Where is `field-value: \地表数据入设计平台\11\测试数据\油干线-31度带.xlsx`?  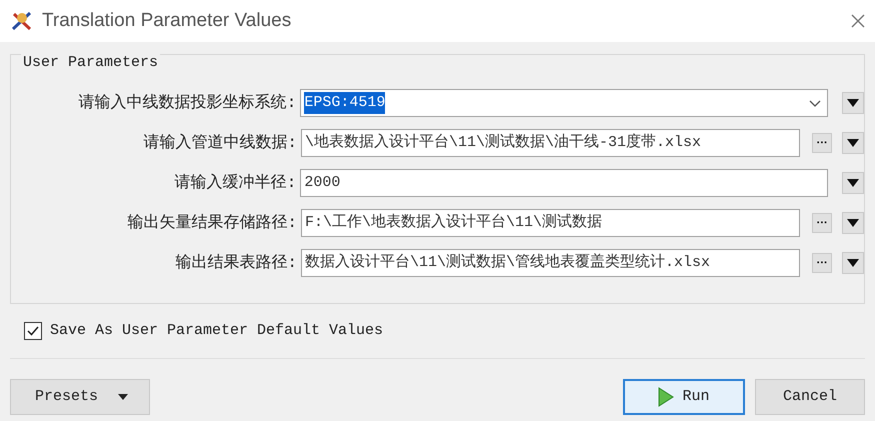
field-value: \地表数据入设计平台\11\测试数据\油干线-31度带.xlsx is located at coordinates (502, 142).